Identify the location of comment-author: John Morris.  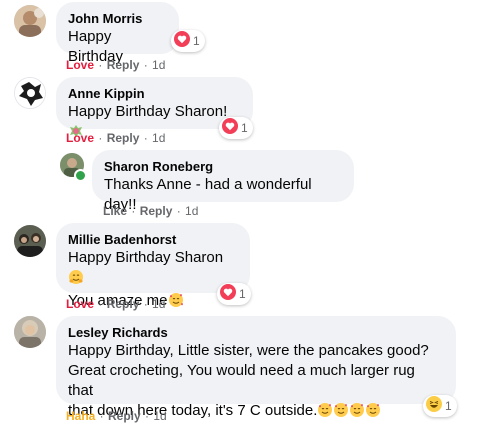
(117, 18).